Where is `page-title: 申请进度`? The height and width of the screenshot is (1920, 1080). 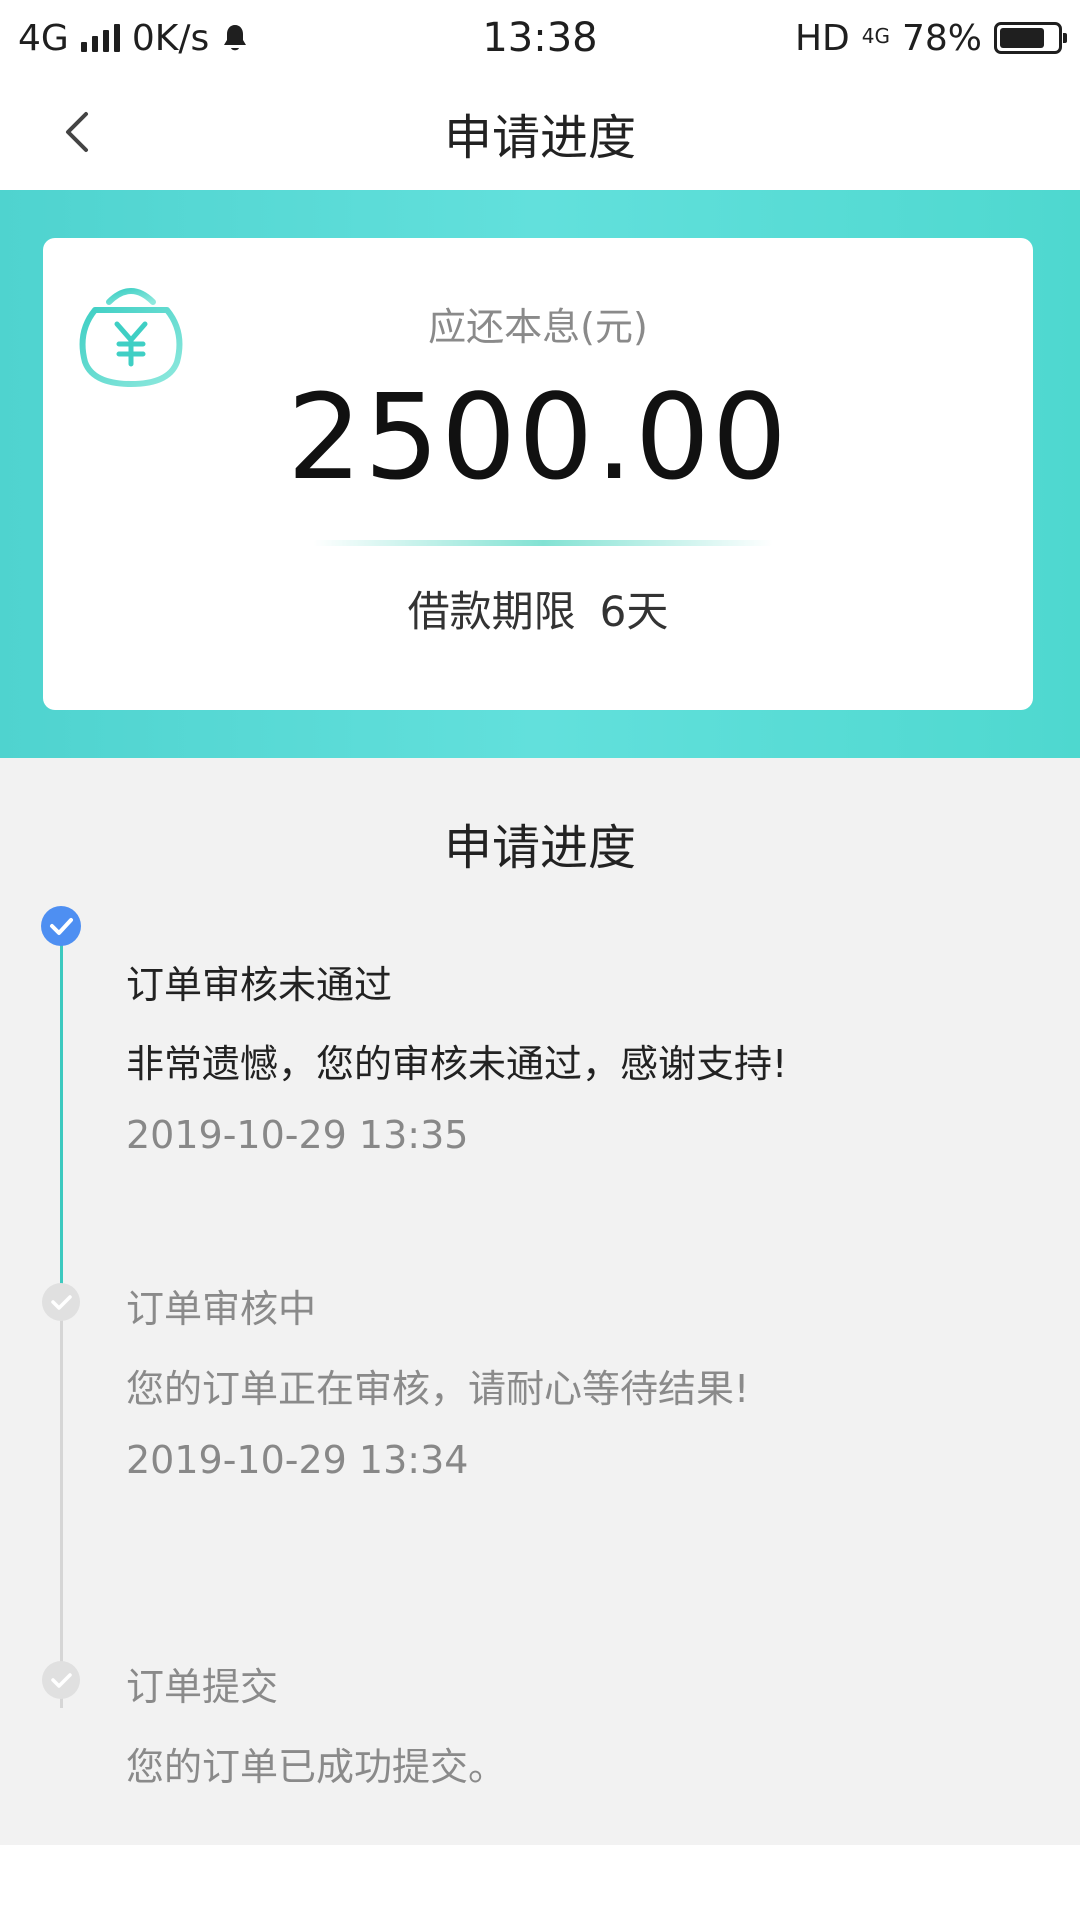
page-title: 申请进度 is located at coordinates (539, 138).